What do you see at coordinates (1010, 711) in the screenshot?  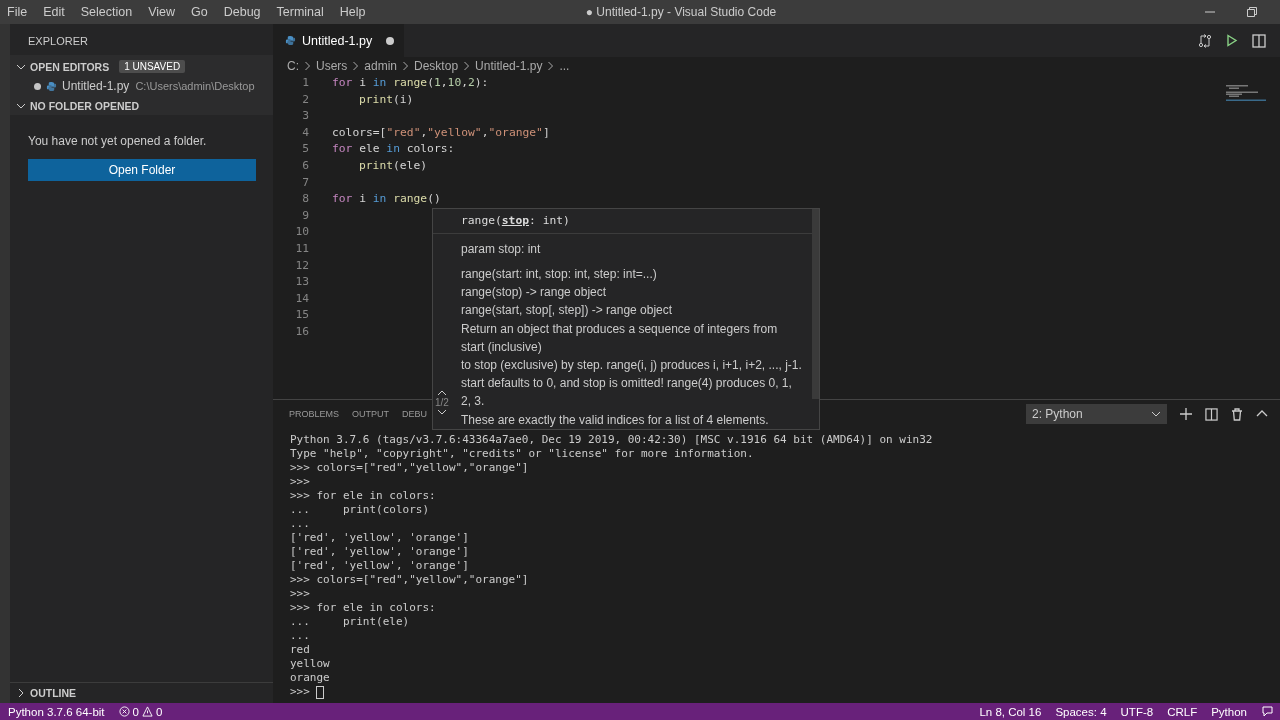 I see `cursor-position: Ln 8, Col 16` at bounding box center [1010, 711].